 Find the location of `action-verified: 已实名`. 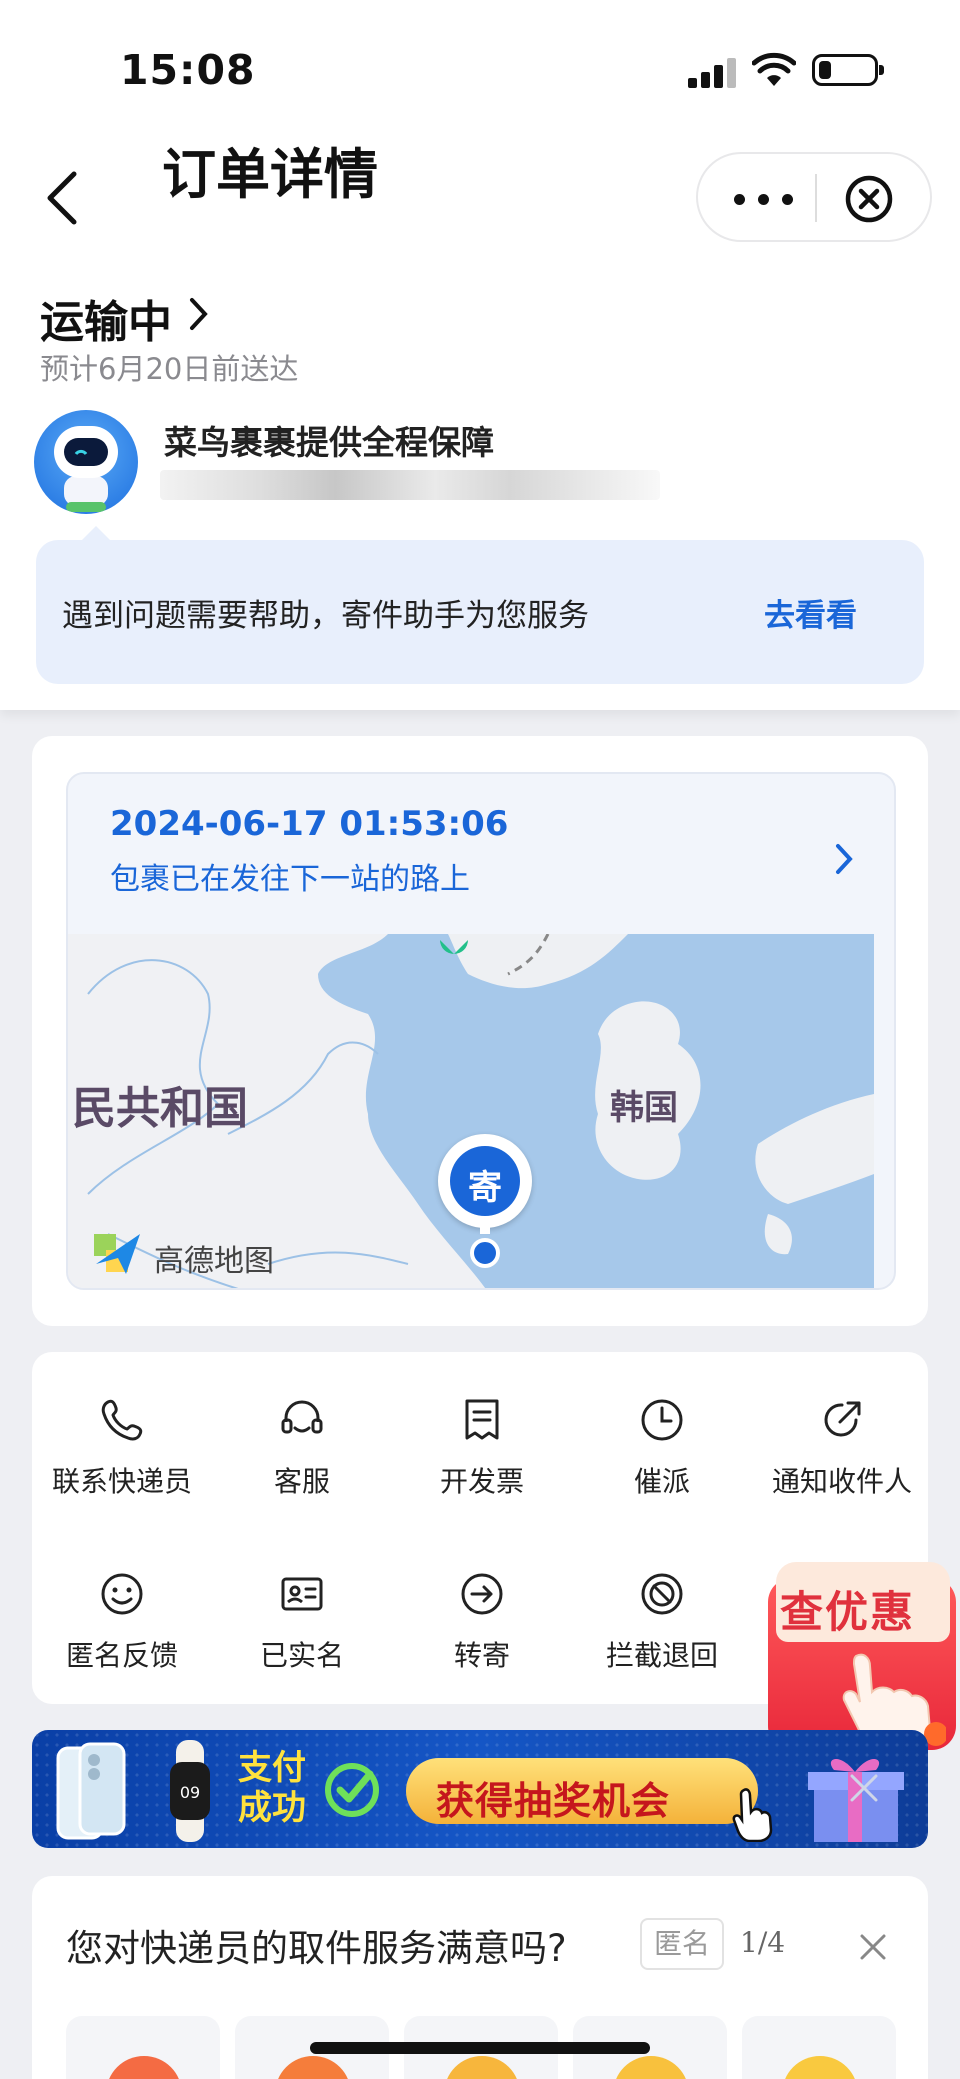

action-verified: 已实名 is located at coordinates (302, 1622).